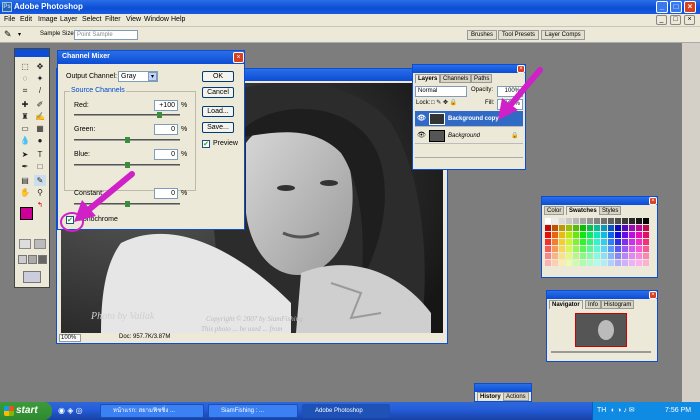  Describe the element at coordinates (40, 192) in the screenshot. I see `zoom-tool-icon: ⚲` at that location.